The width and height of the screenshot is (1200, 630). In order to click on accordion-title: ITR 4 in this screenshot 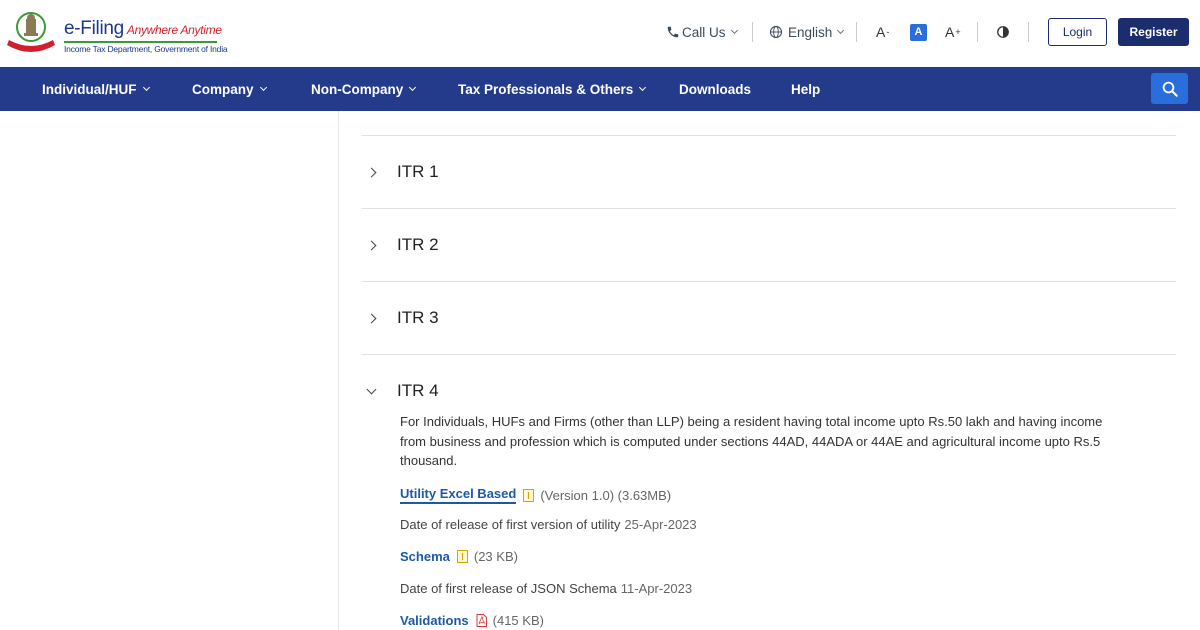, I will do `click(418, 390)`.